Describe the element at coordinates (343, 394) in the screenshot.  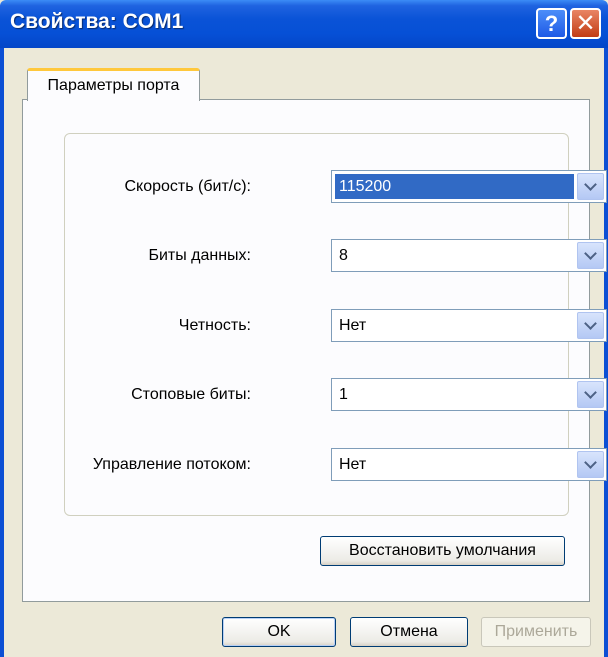
I see `stop-bits-value: 1` at that location.